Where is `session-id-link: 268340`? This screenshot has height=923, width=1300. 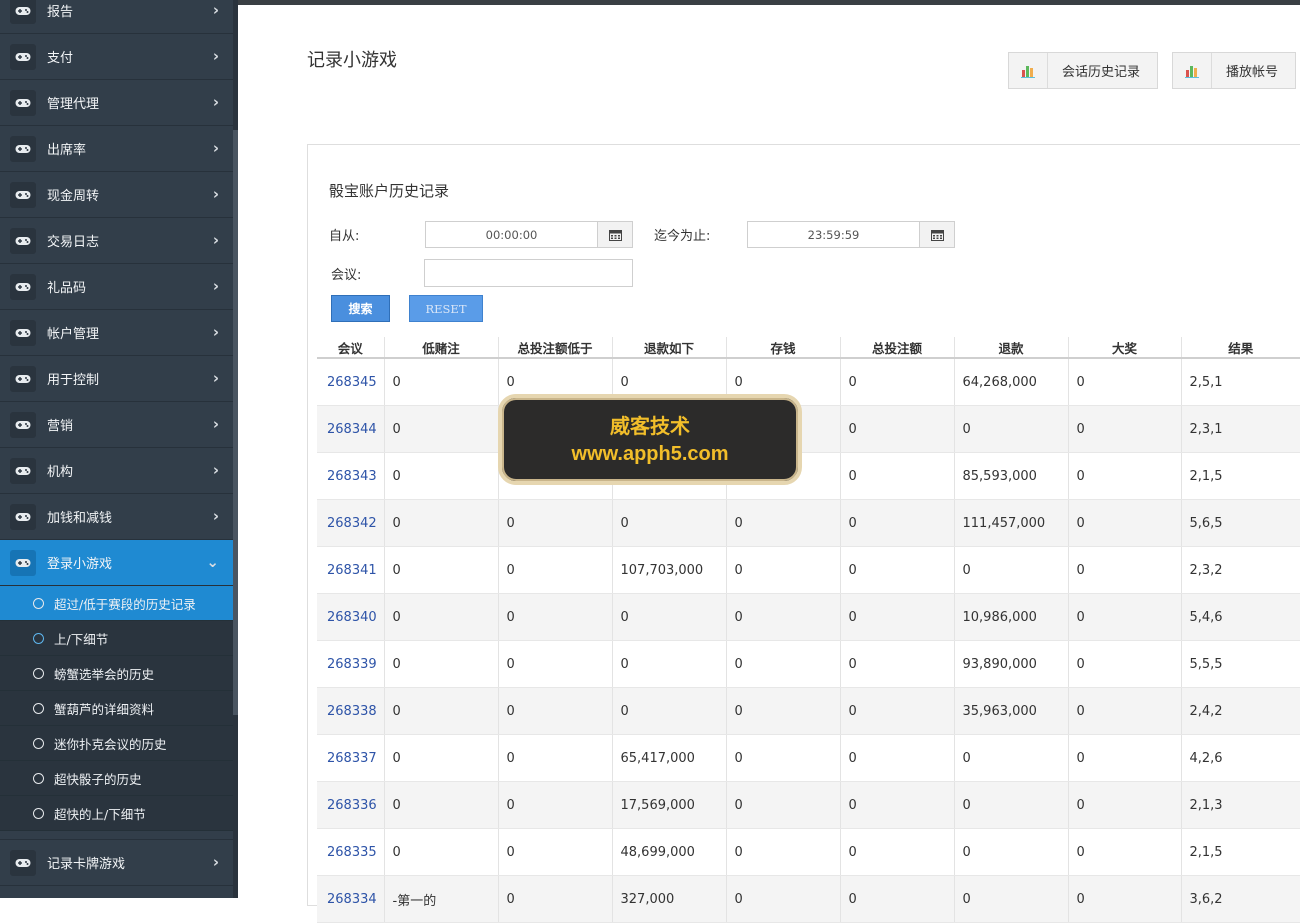
session-id-link: 268340 is located at coordinates (350, 617).